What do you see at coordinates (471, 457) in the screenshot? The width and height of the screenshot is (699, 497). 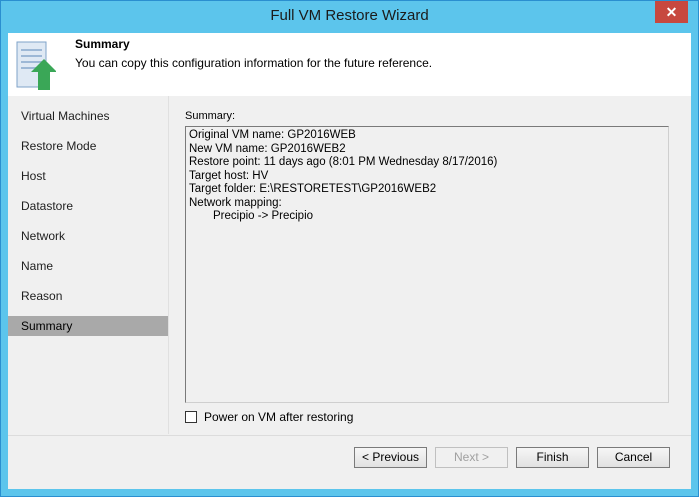 I see `next-button: Next >` at bounding box center [471, 457].